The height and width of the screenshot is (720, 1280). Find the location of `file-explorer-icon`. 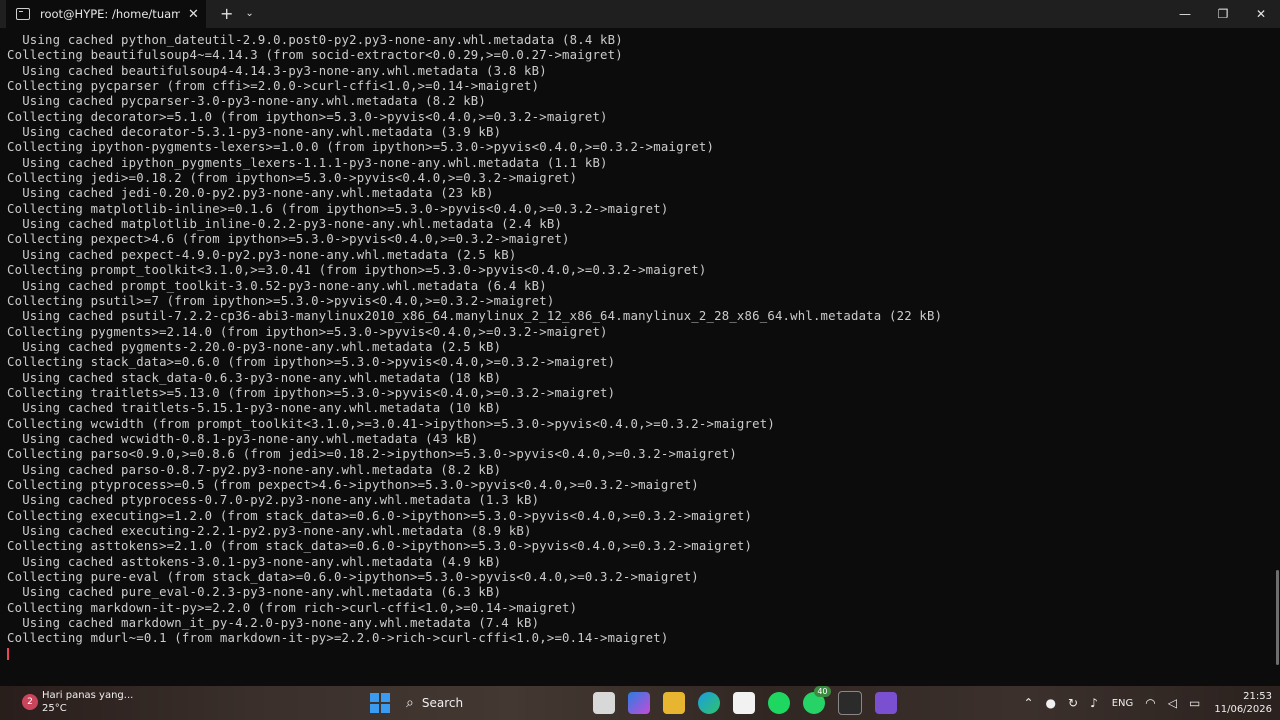

file-explorer-icon is located at coordinates (673, 703).